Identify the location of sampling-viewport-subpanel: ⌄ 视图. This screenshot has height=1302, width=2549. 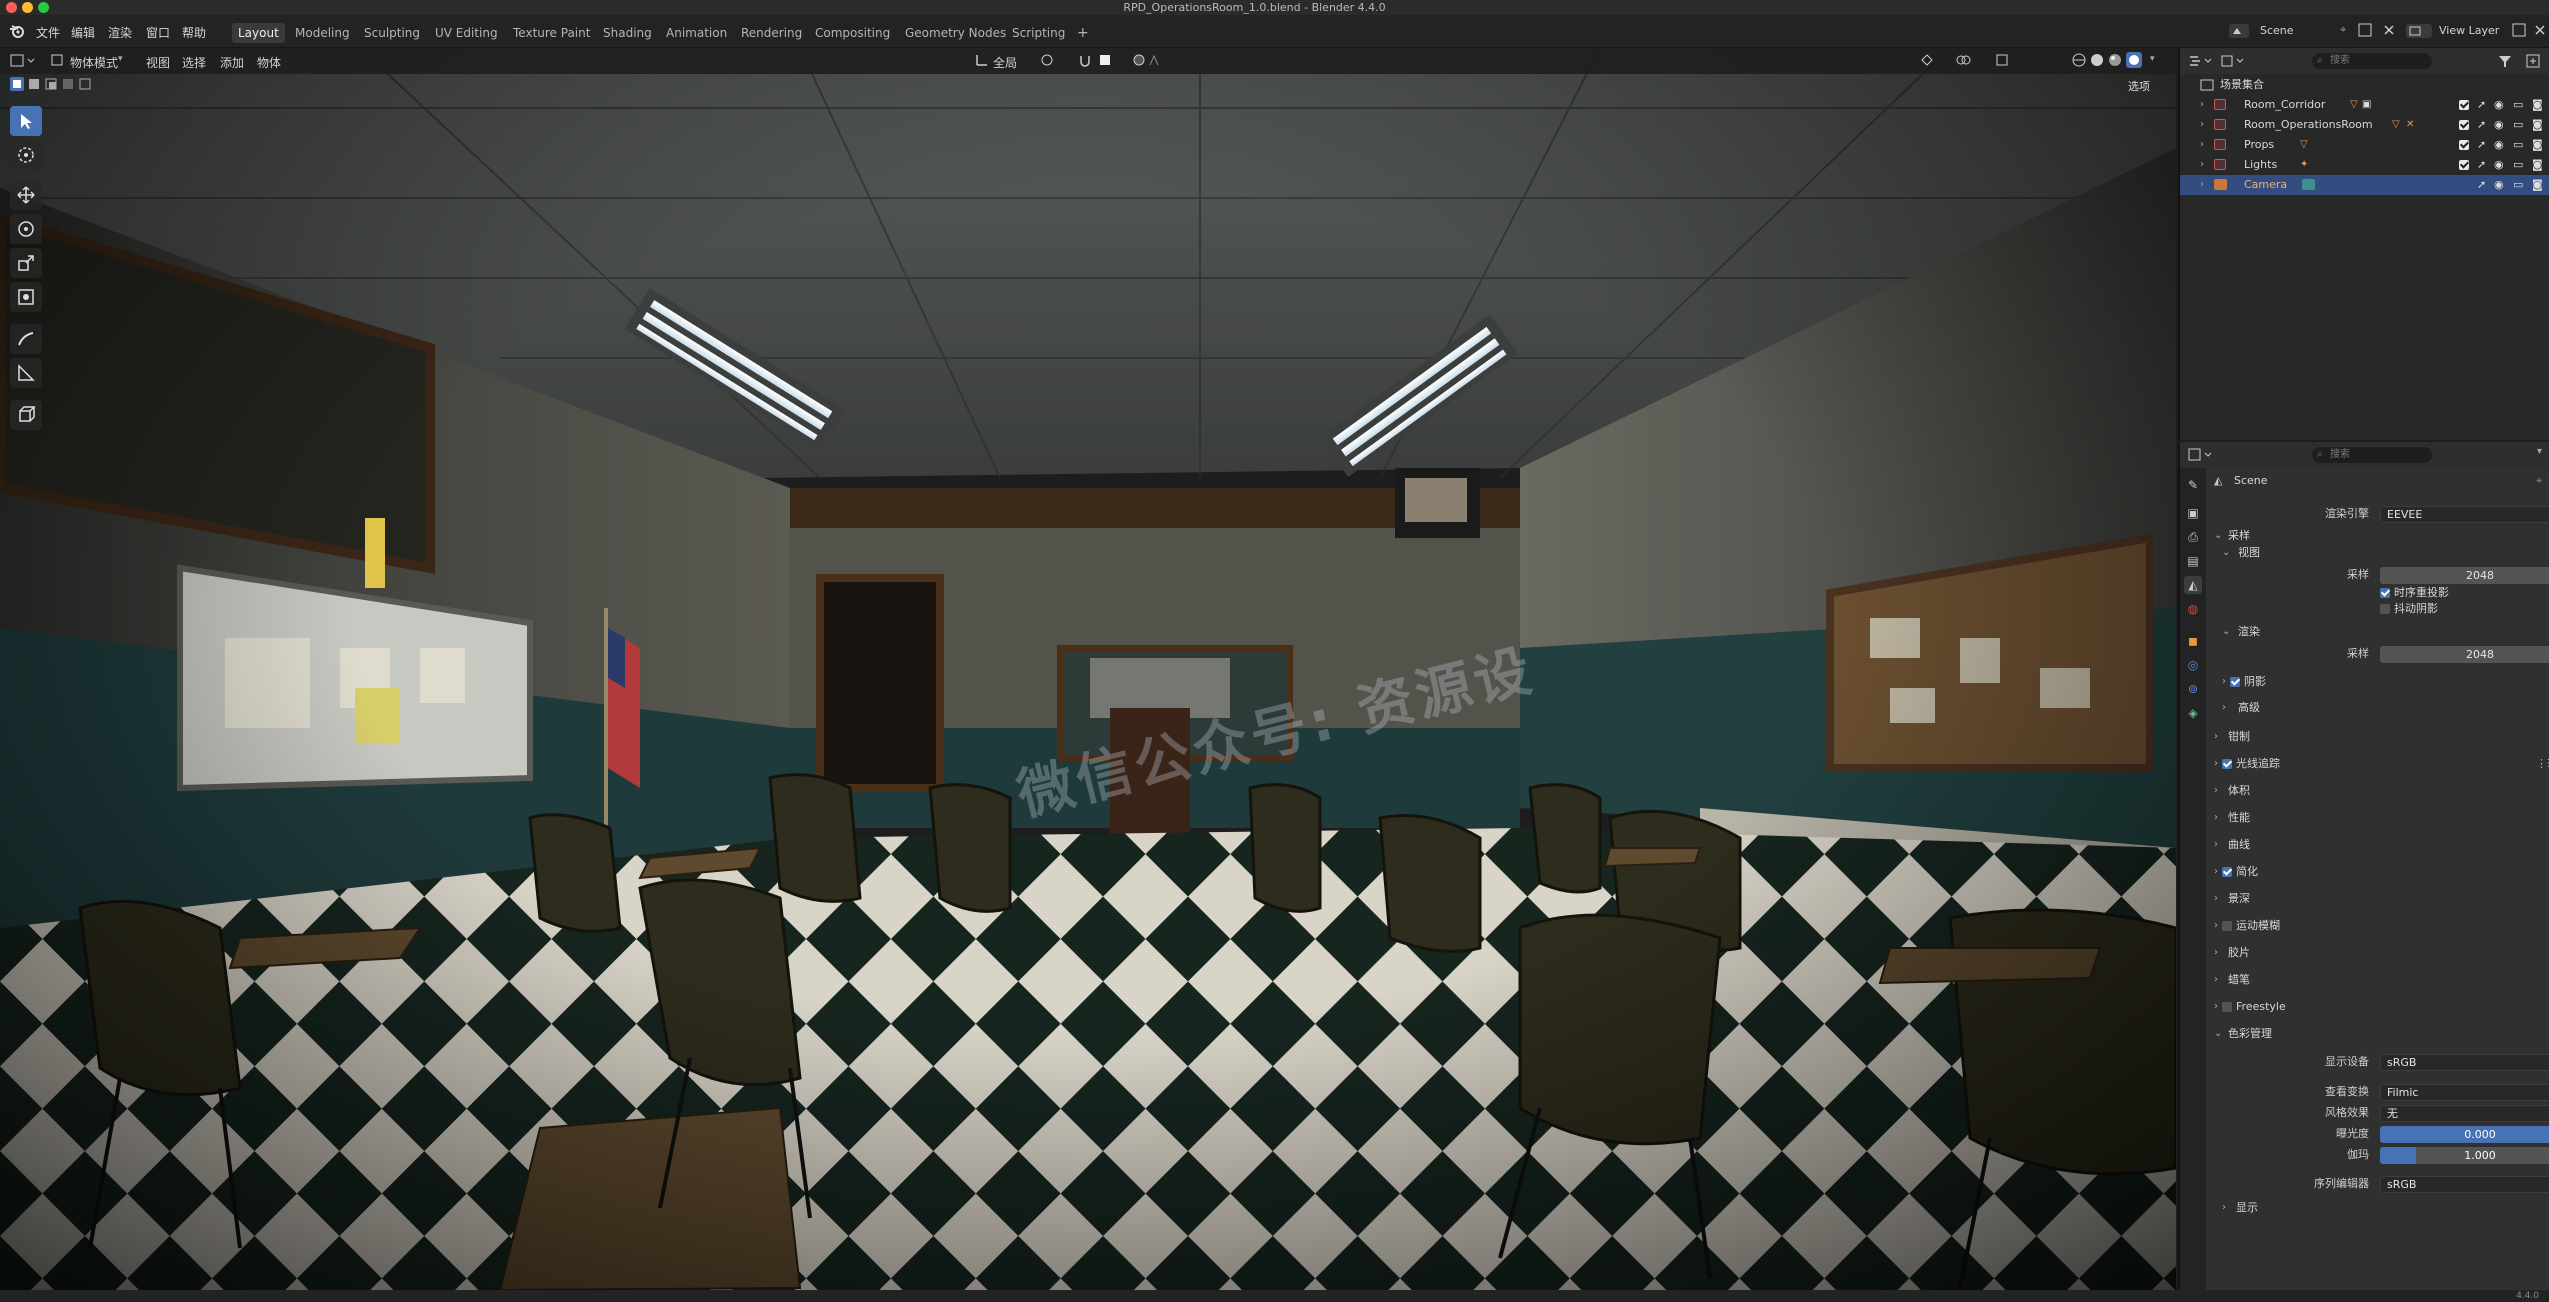
(2377, 553).